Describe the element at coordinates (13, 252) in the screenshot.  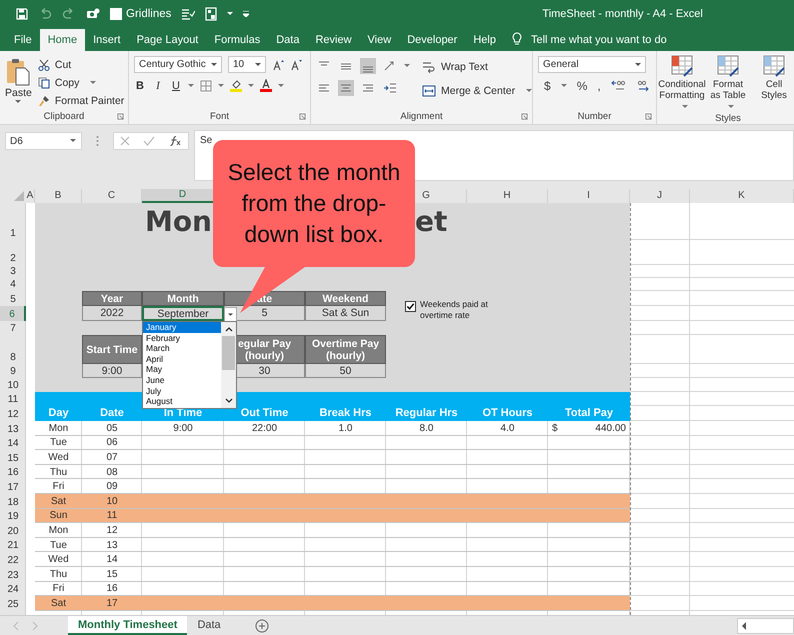
I see `row-header: 2` at that location.